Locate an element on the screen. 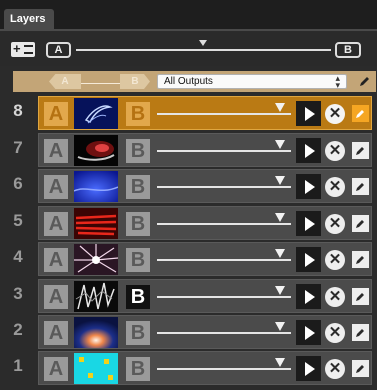 The width and height of the screenshot is (377, 390). output-select: All Outputs ▴ ▾ is located at coordinates (252, 82).